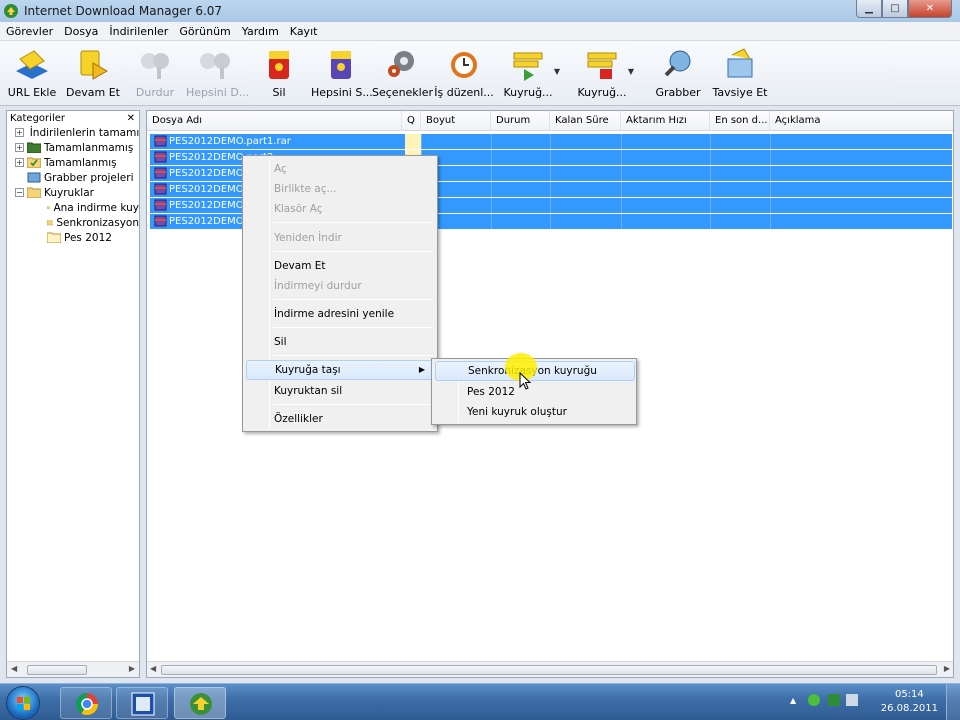 The width and height of the screenshot is (960, 720). I want to click on menu-gorevler: Görevler, so click(29, 31).